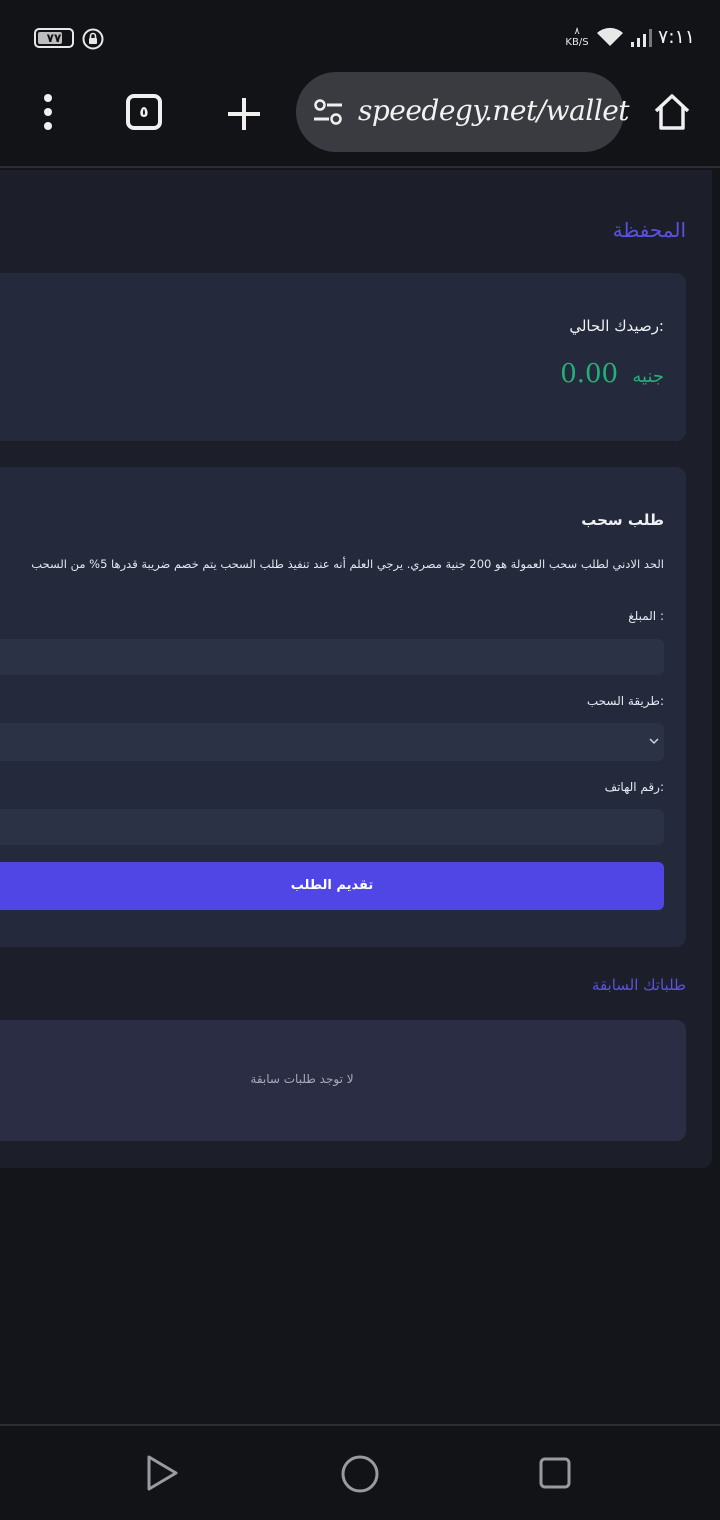  I want to click on tabs-count: ٥, so click(144, 112).